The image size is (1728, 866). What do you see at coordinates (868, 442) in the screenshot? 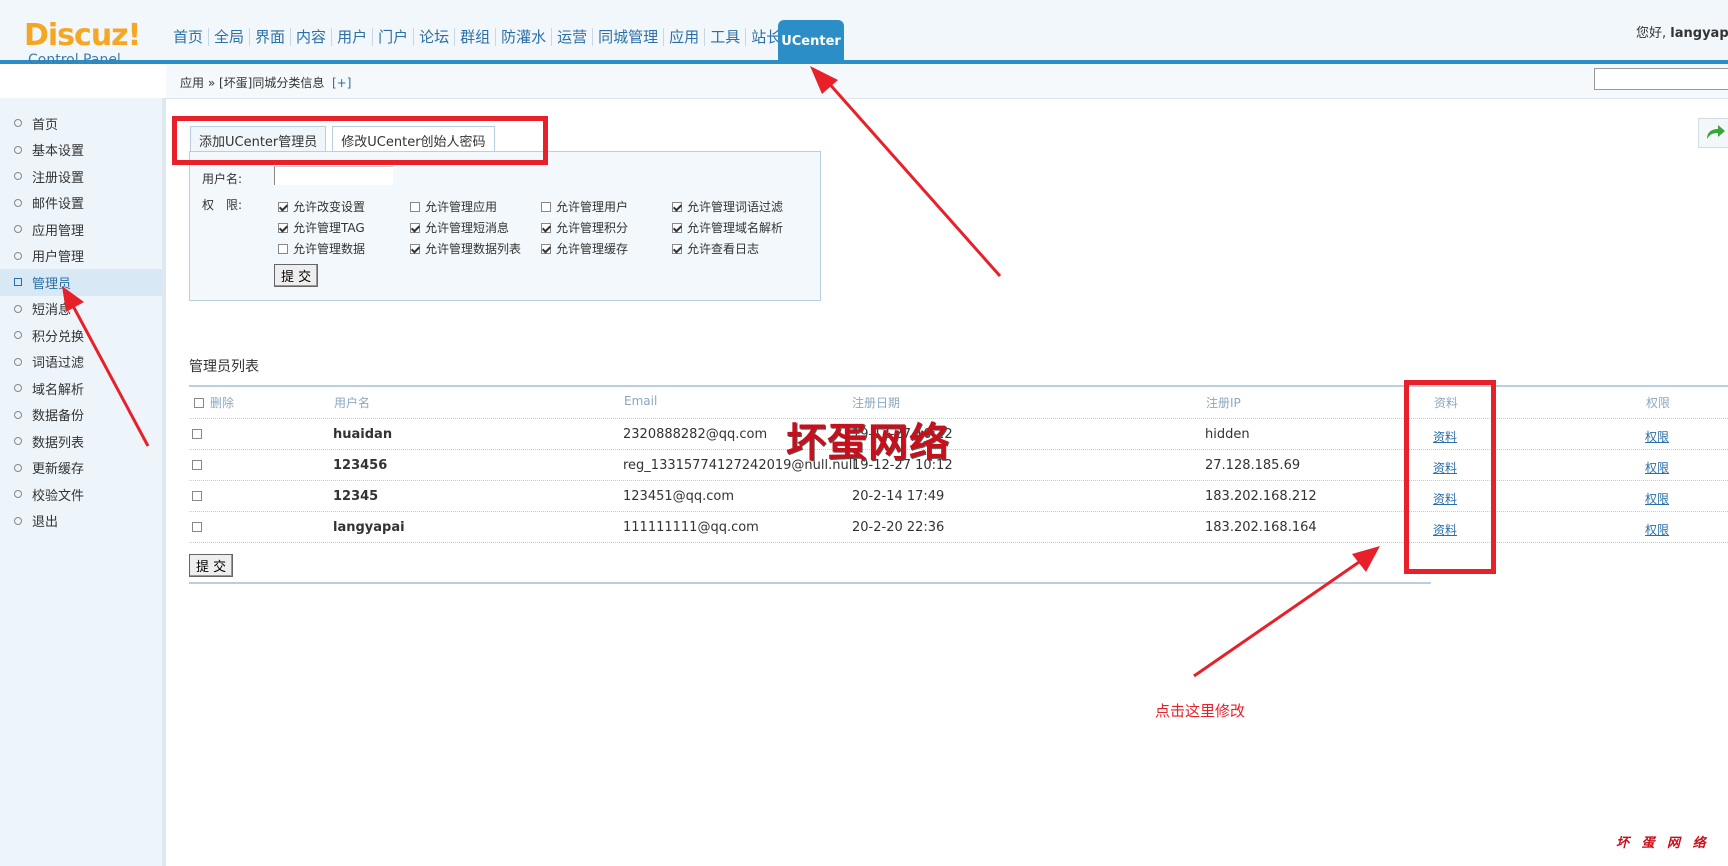
I see `watermark-text: 坏蛋网络` at bounding box center [868, 442].